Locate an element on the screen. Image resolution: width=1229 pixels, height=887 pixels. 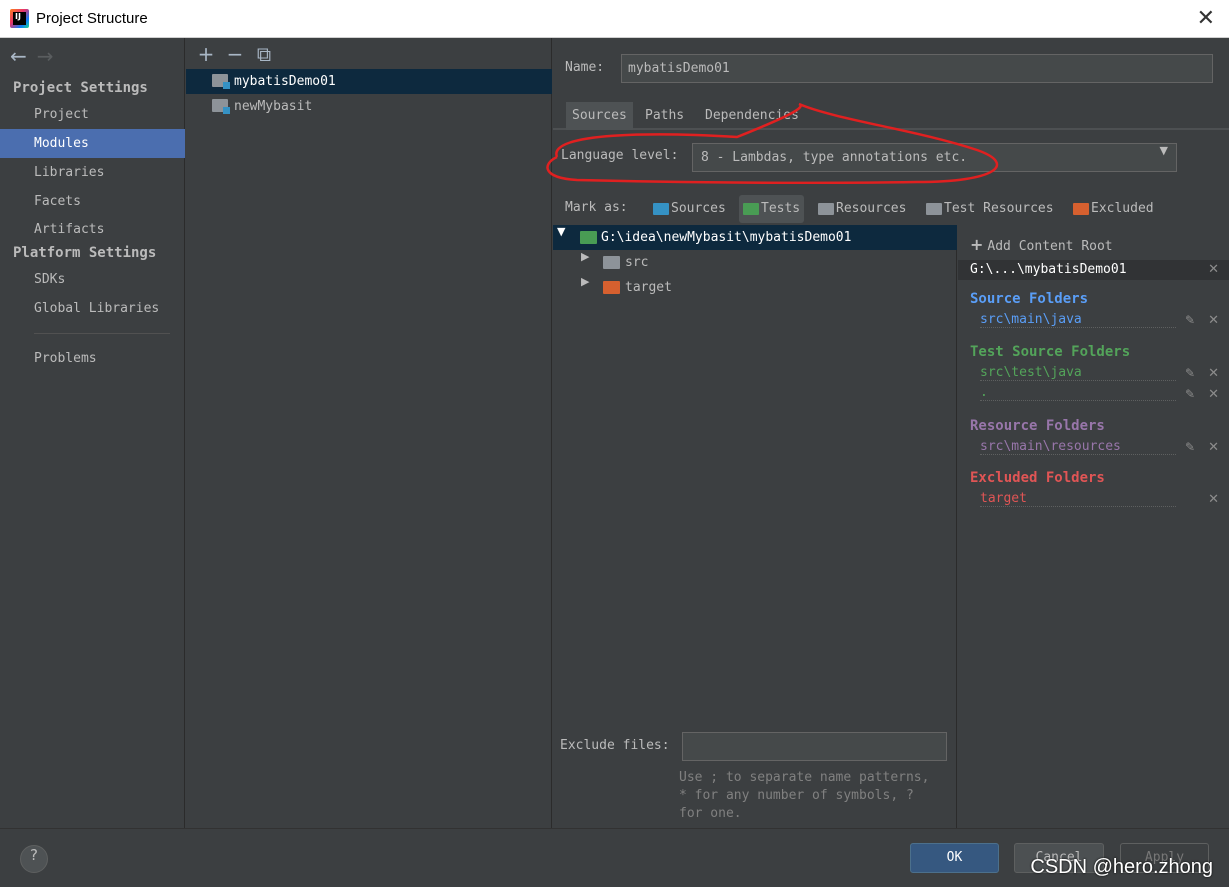
remove-icon: − is located at coordinates (235, 54).